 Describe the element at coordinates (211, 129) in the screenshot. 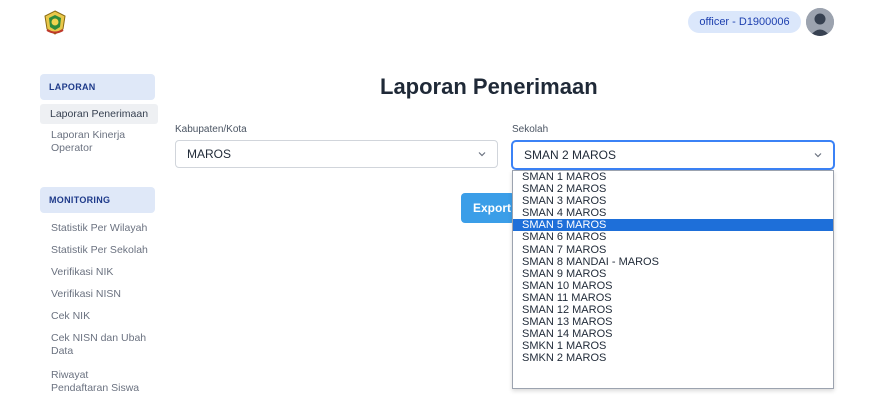

I see `kabupaten-label: Kabupaten/Kota` at that location.